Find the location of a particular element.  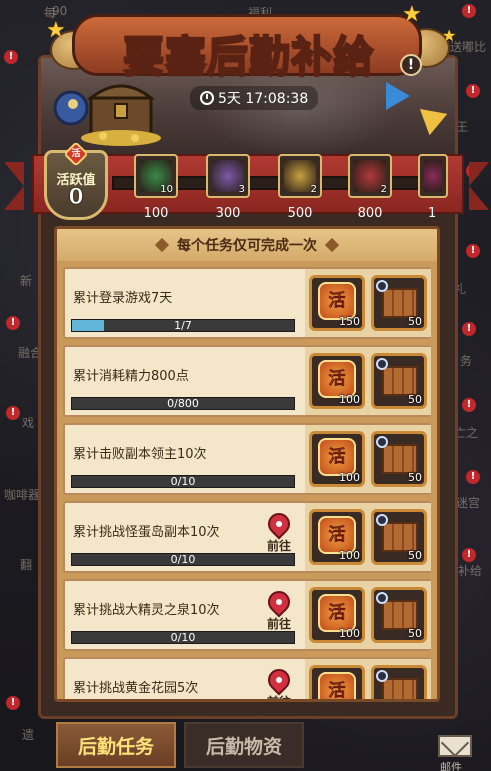

treasure-chest-illustration is located at coordinates (107, 115).